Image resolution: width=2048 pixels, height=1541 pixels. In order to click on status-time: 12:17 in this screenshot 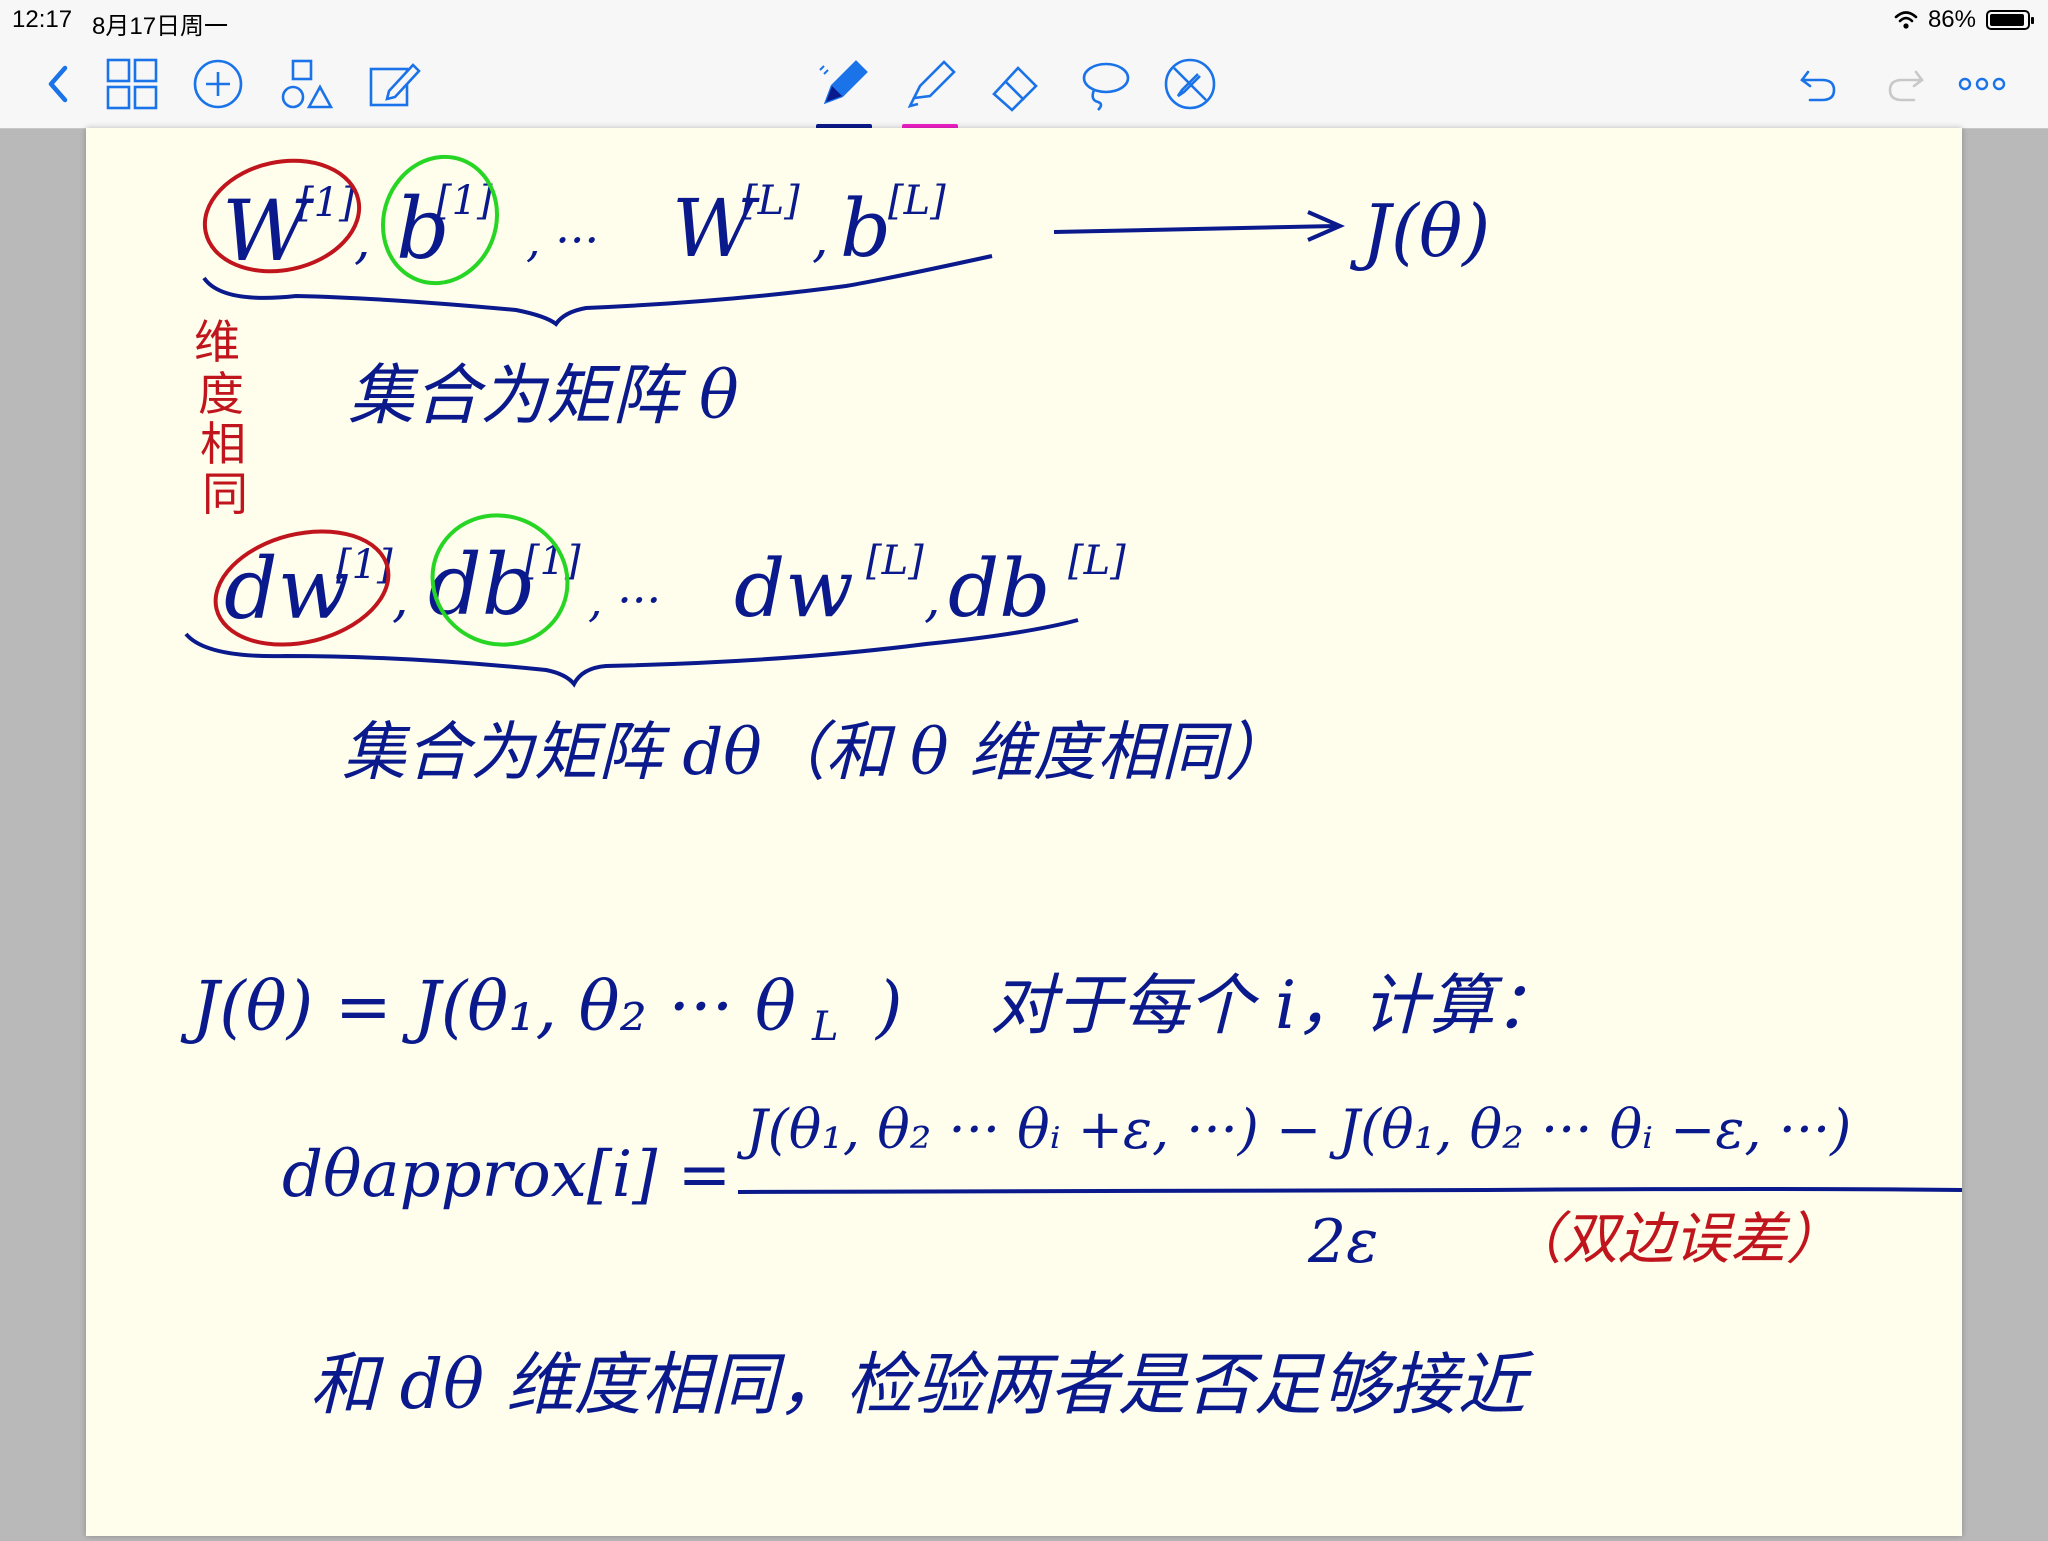, I will do `click(42, 19)`.